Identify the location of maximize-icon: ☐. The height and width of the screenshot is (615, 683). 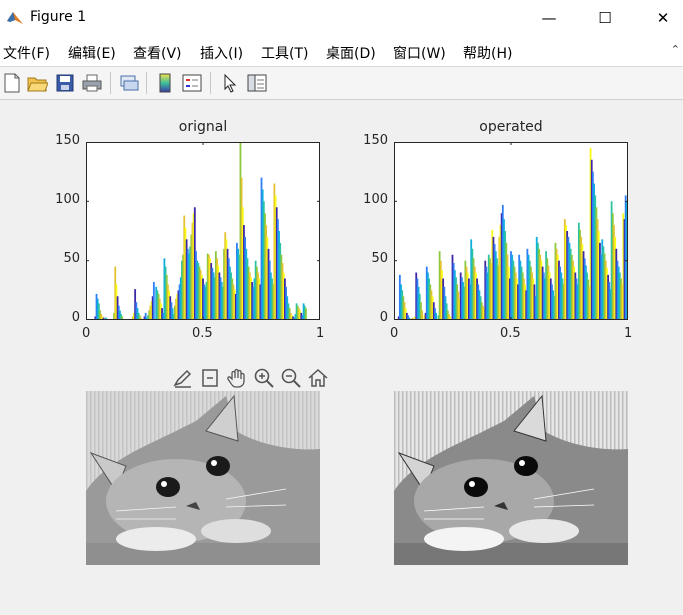
(605, 18).